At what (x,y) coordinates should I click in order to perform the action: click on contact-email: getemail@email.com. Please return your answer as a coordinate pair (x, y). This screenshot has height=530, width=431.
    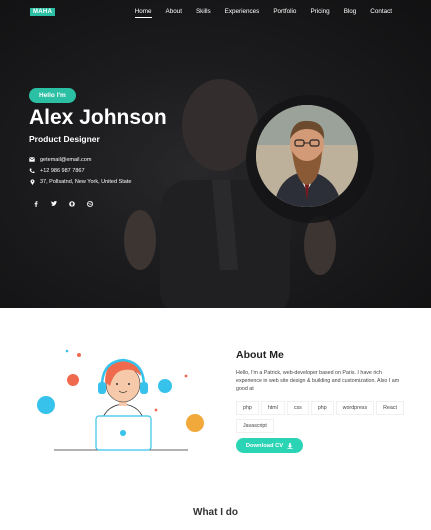
    Looking at the image, I should click on (80, 159).